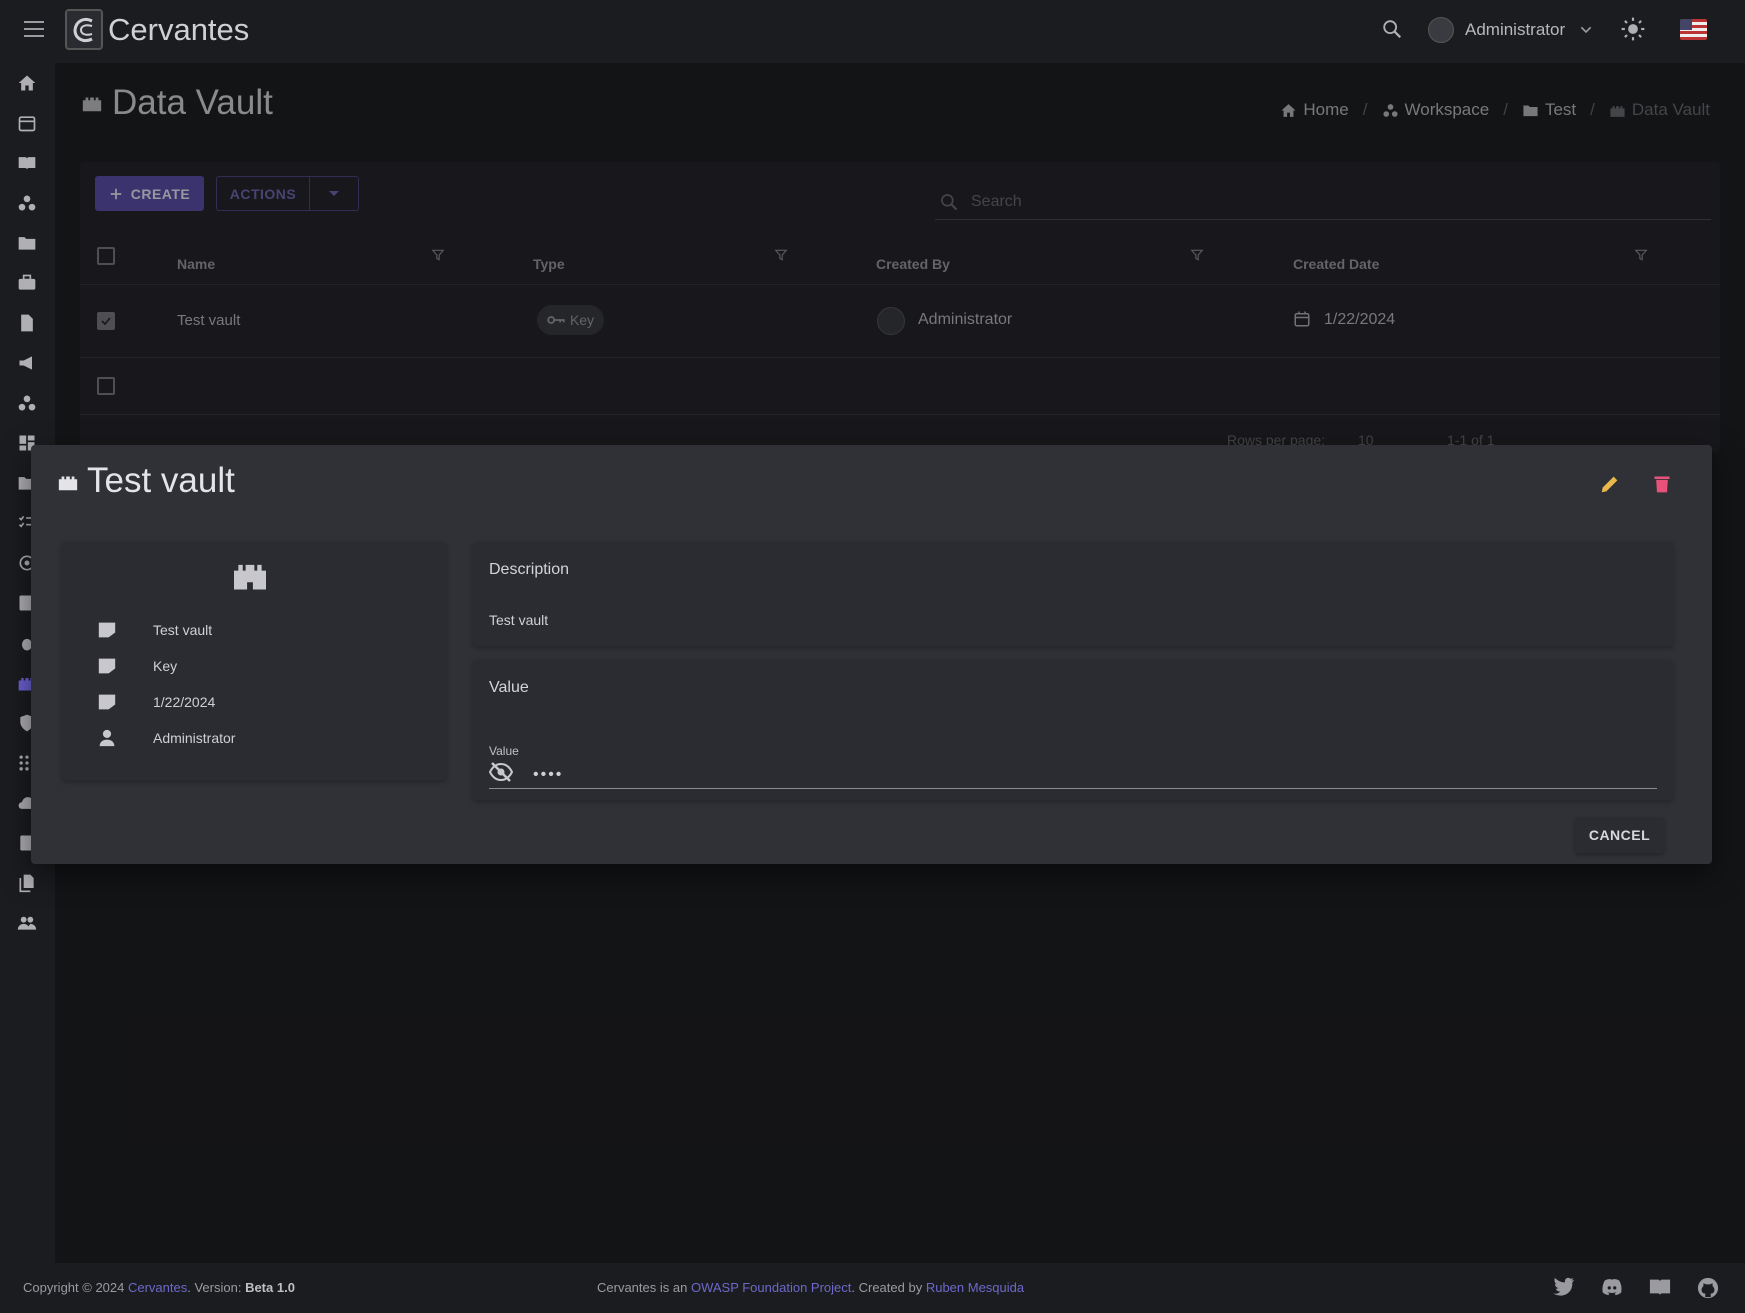  What do you see at coordinates (27, 883) in the screenshot?
I see `files-icon` at bounding box center [27, 883].